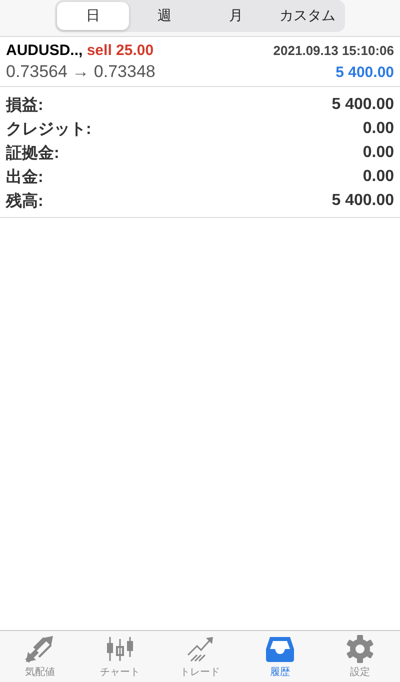 The width and height of the screenshot is (400, 682). I want to click on nav-tab: トレード, so click(200, 656).